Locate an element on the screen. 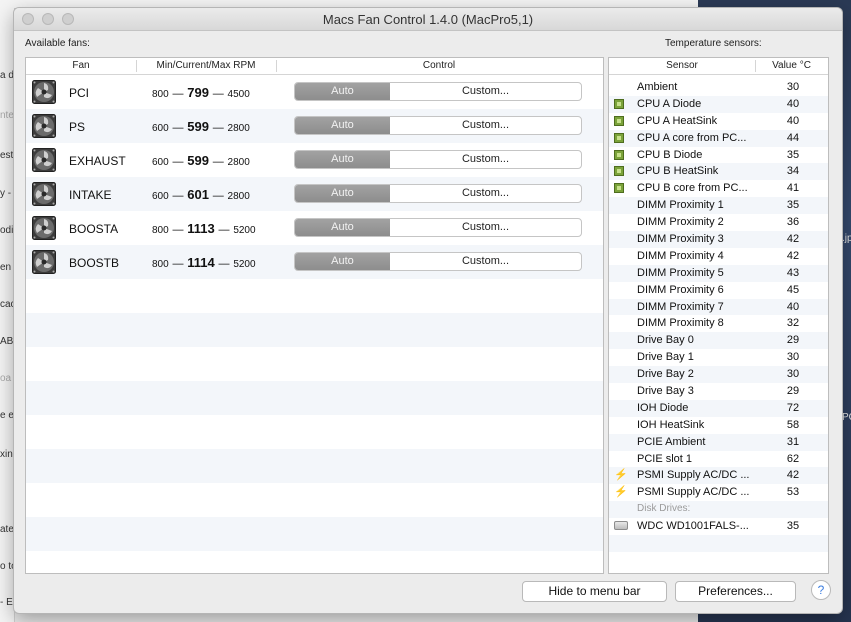  background-fragment: y - is located at coordinates (6, 193).